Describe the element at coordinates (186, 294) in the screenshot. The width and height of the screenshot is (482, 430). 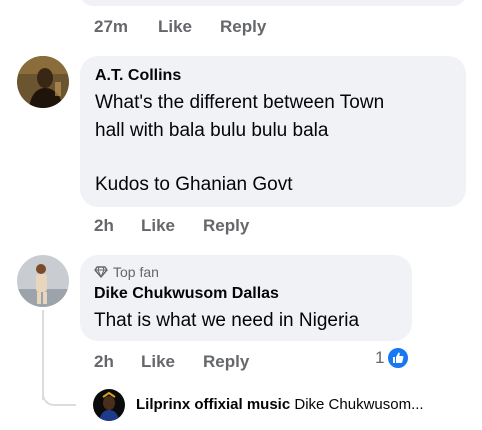
I see `comment-author: Dike Chukwusom Dallas` at that location.